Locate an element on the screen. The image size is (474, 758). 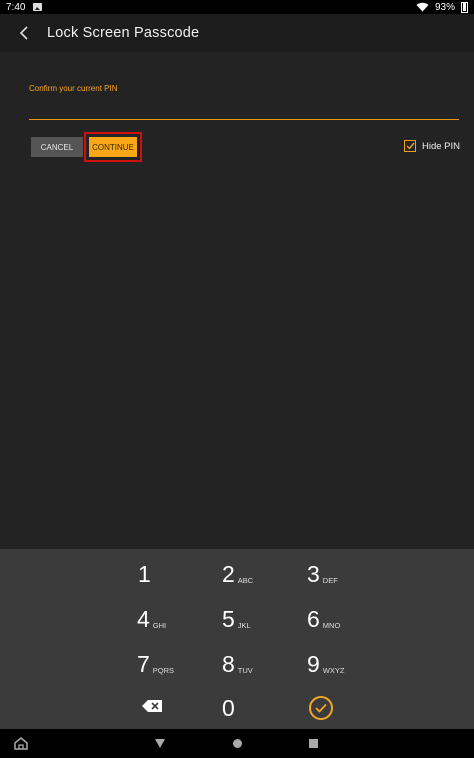
nav-recents-icon is located at coordinates (313, 743).